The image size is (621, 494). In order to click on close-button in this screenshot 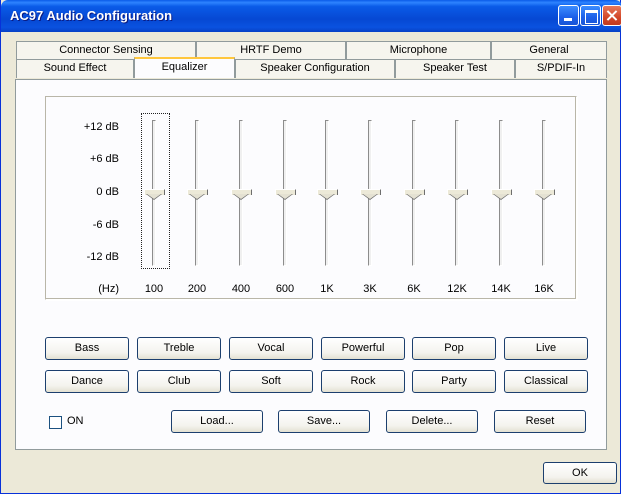, I will do `click(611, 15)`.